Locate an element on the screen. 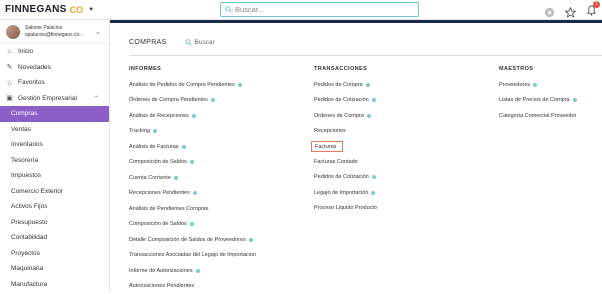 The height and width of the screenshot is (294, 602). notifications-badge: 1 is located at coordinates (596, 4).